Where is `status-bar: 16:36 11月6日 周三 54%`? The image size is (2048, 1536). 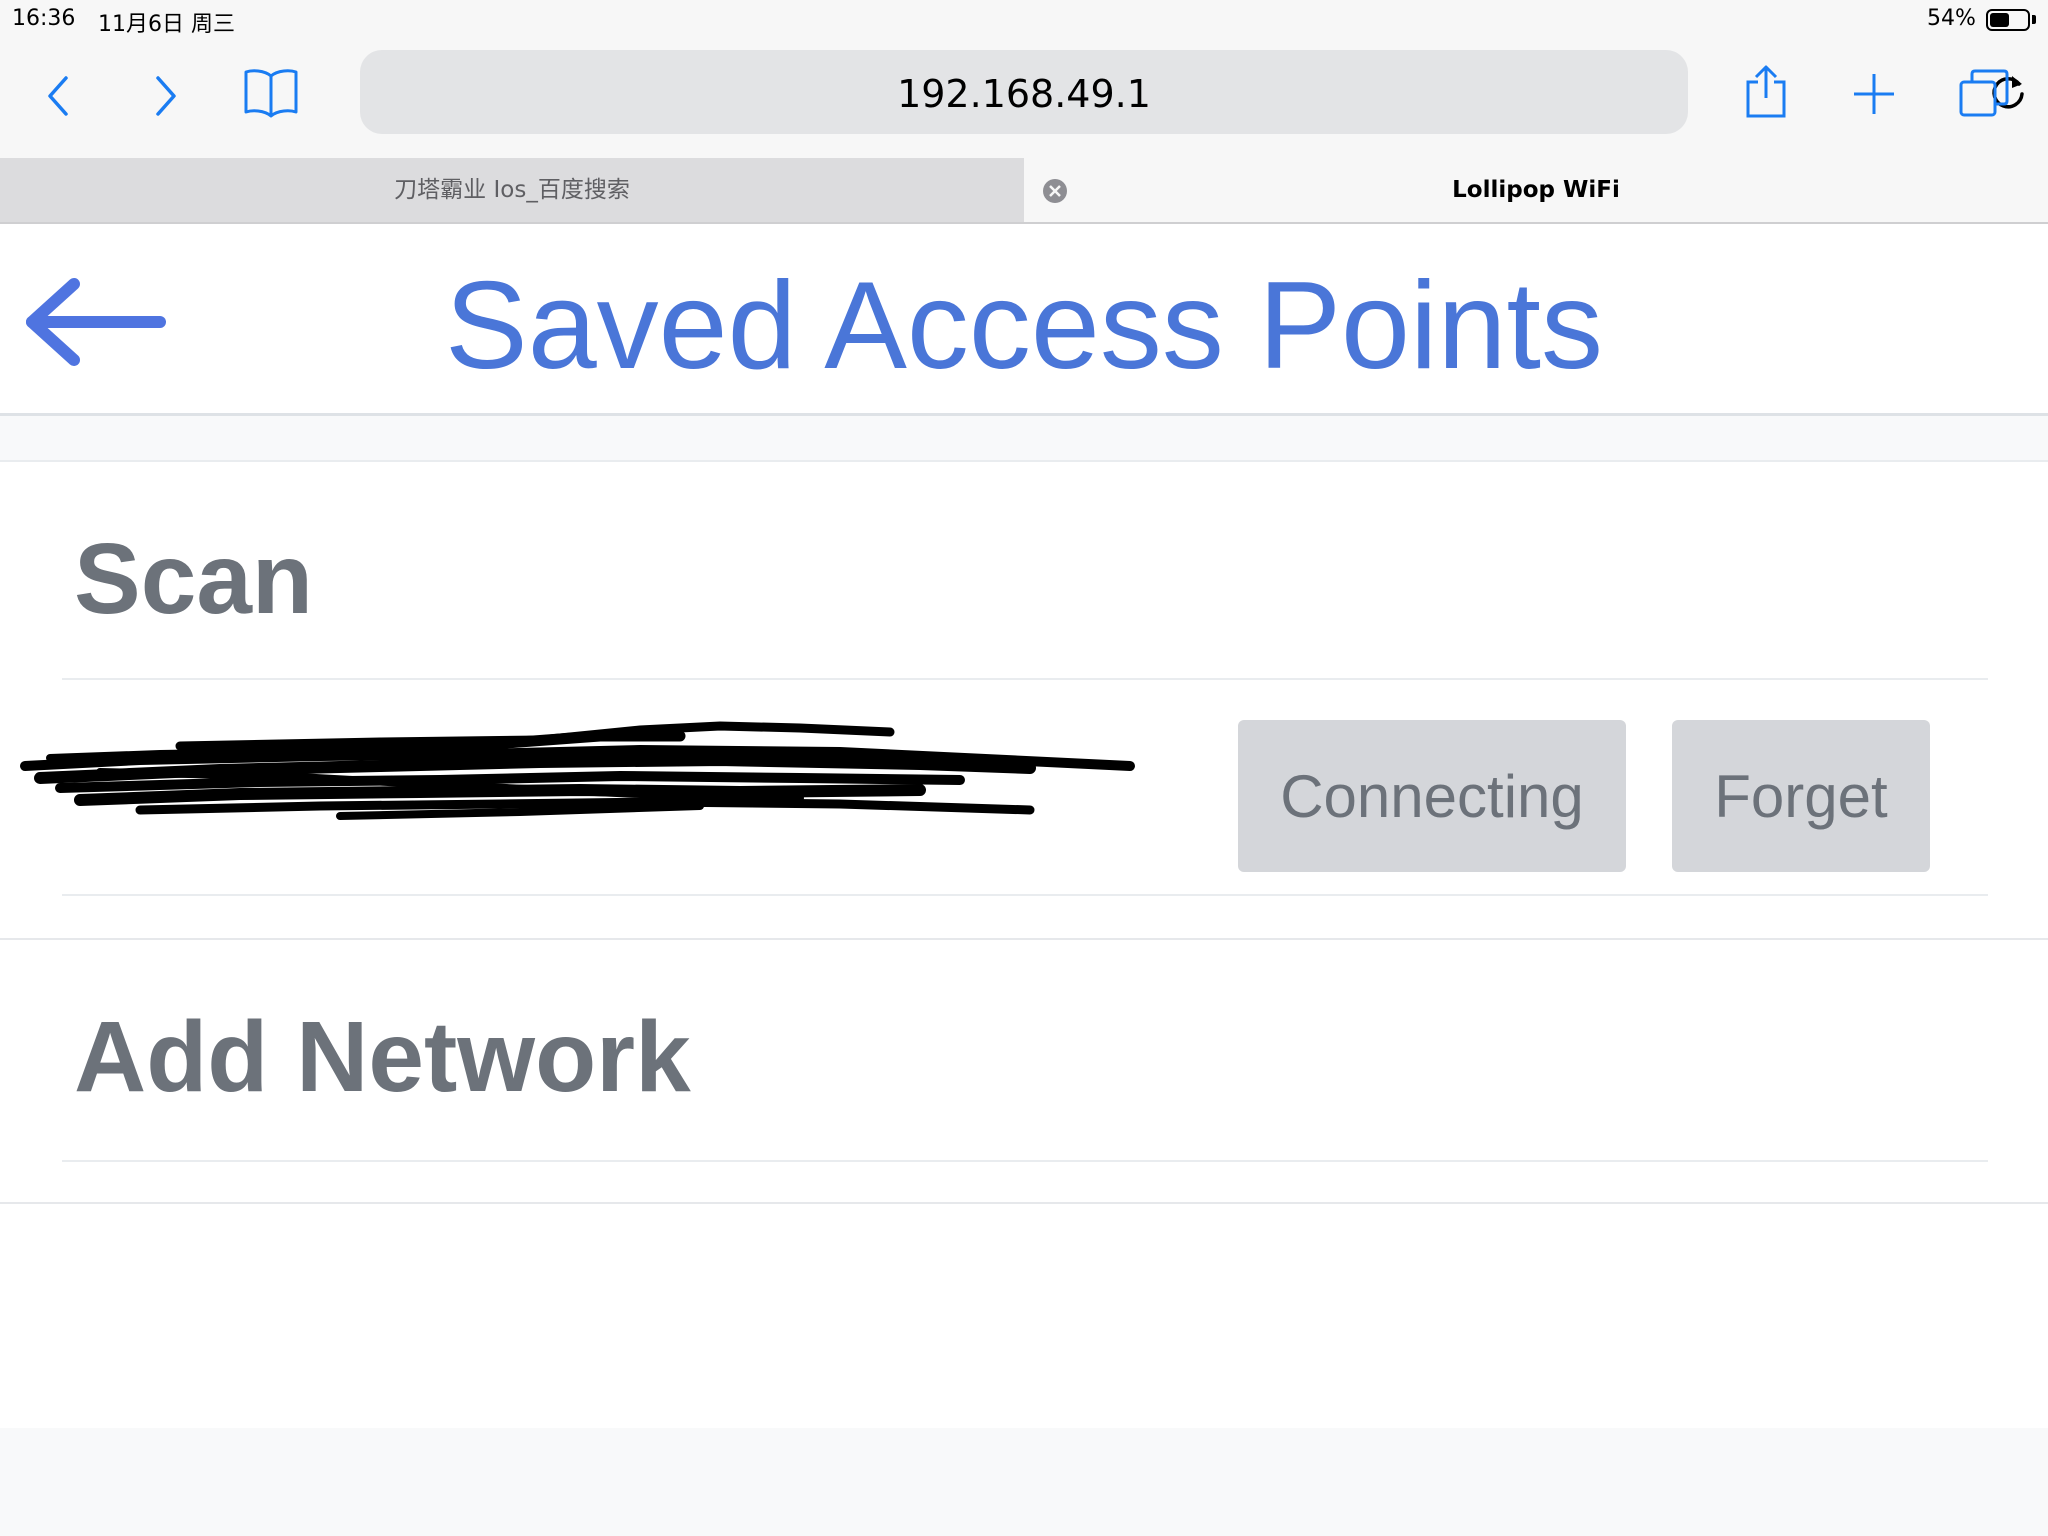 status-bar: 16:36 11月6日 周三 54% is located at coordinates (1024, 20).